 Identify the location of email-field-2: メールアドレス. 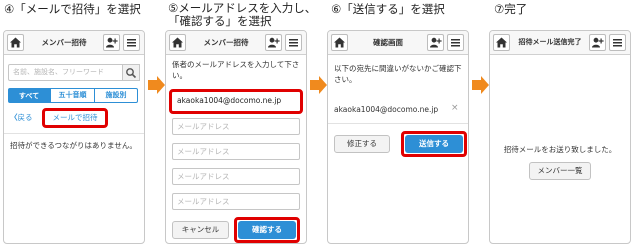
(236, 126).